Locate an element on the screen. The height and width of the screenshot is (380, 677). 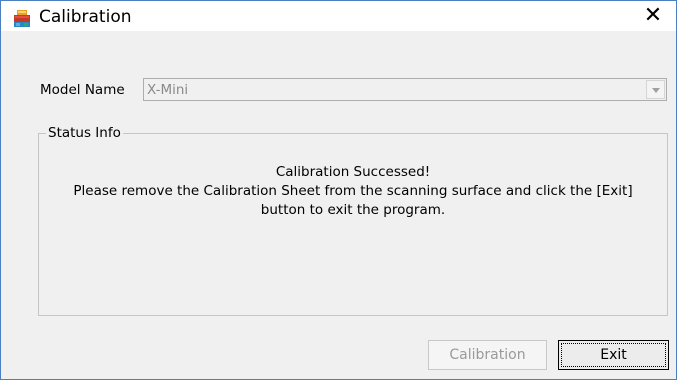
status-line: button to exit the program. is located at coordinates (353, 210).